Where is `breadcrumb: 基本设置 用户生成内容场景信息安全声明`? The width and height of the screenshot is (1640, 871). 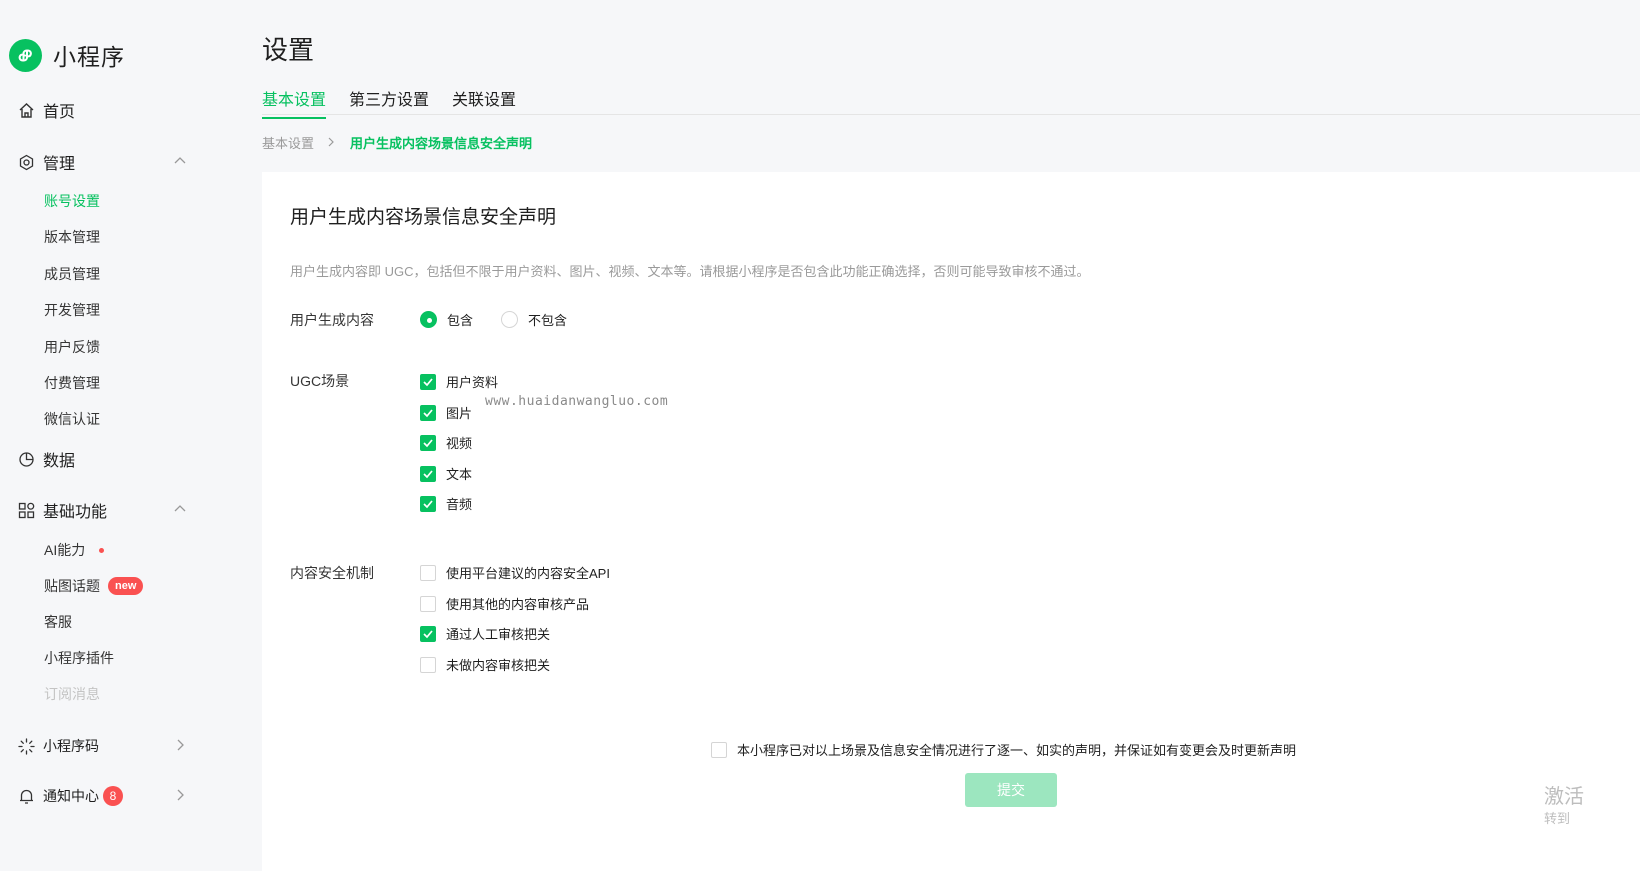 breadcrumb: 基本设置 用户生成内容场景信息安全声明 is located at coordinates (397, 142).